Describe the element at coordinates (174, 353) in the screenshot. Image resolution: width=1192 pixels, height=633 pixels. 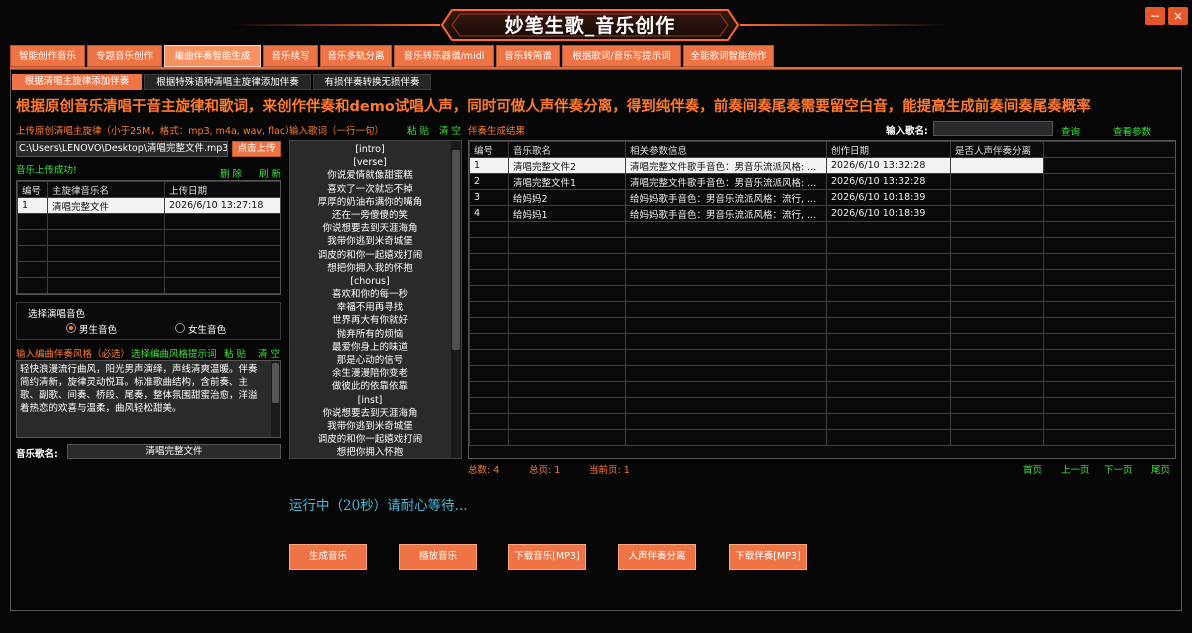
I see `style-hint-link: 选择编曲风格提示词` at that location.